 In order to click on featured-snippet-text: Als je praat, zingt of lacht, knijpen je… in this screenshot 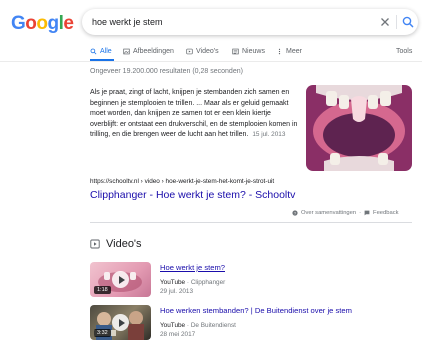, I will do `click(194, 114)`.